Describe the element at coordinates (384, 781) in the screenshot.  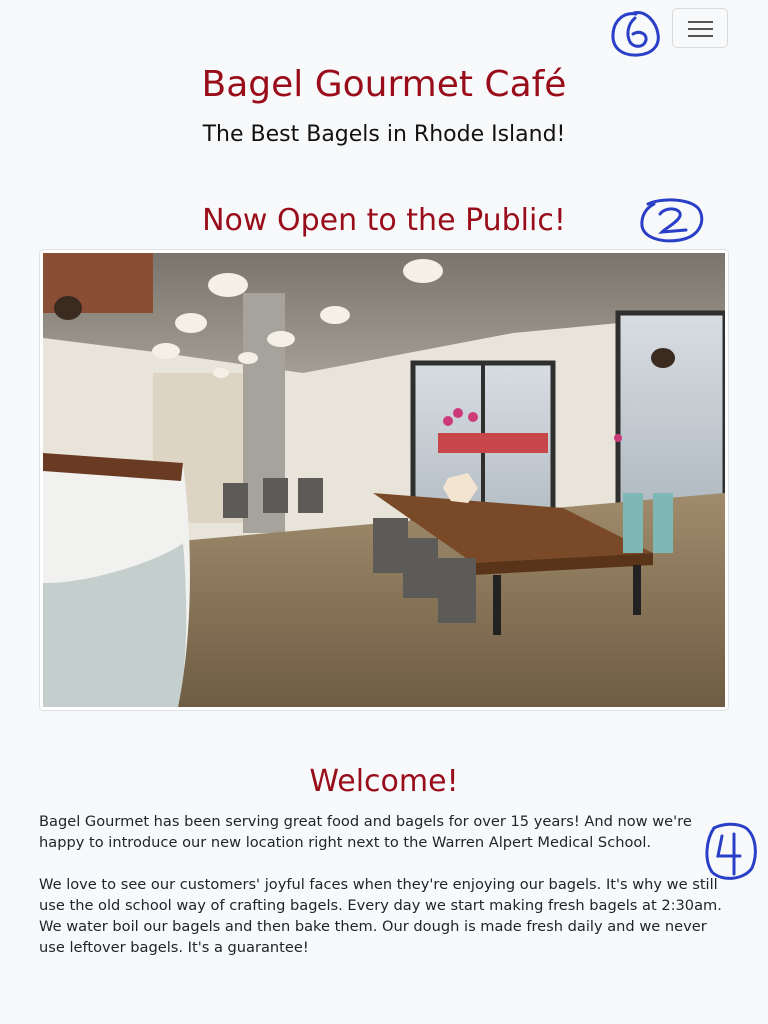
I see `welcome-heading: Welcome!` at that location.